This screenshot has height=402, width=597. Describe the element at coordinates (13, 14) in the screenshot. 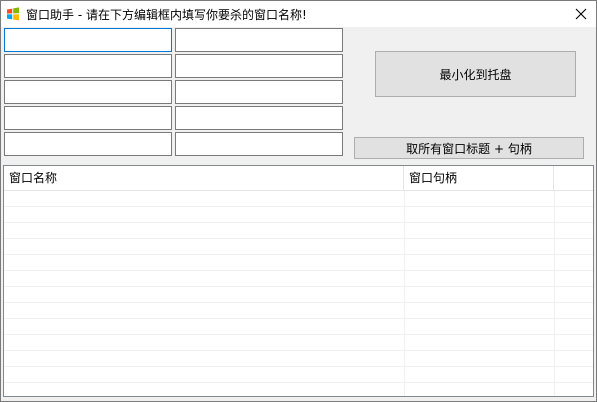

I see `windows-flag-icon` at that location.